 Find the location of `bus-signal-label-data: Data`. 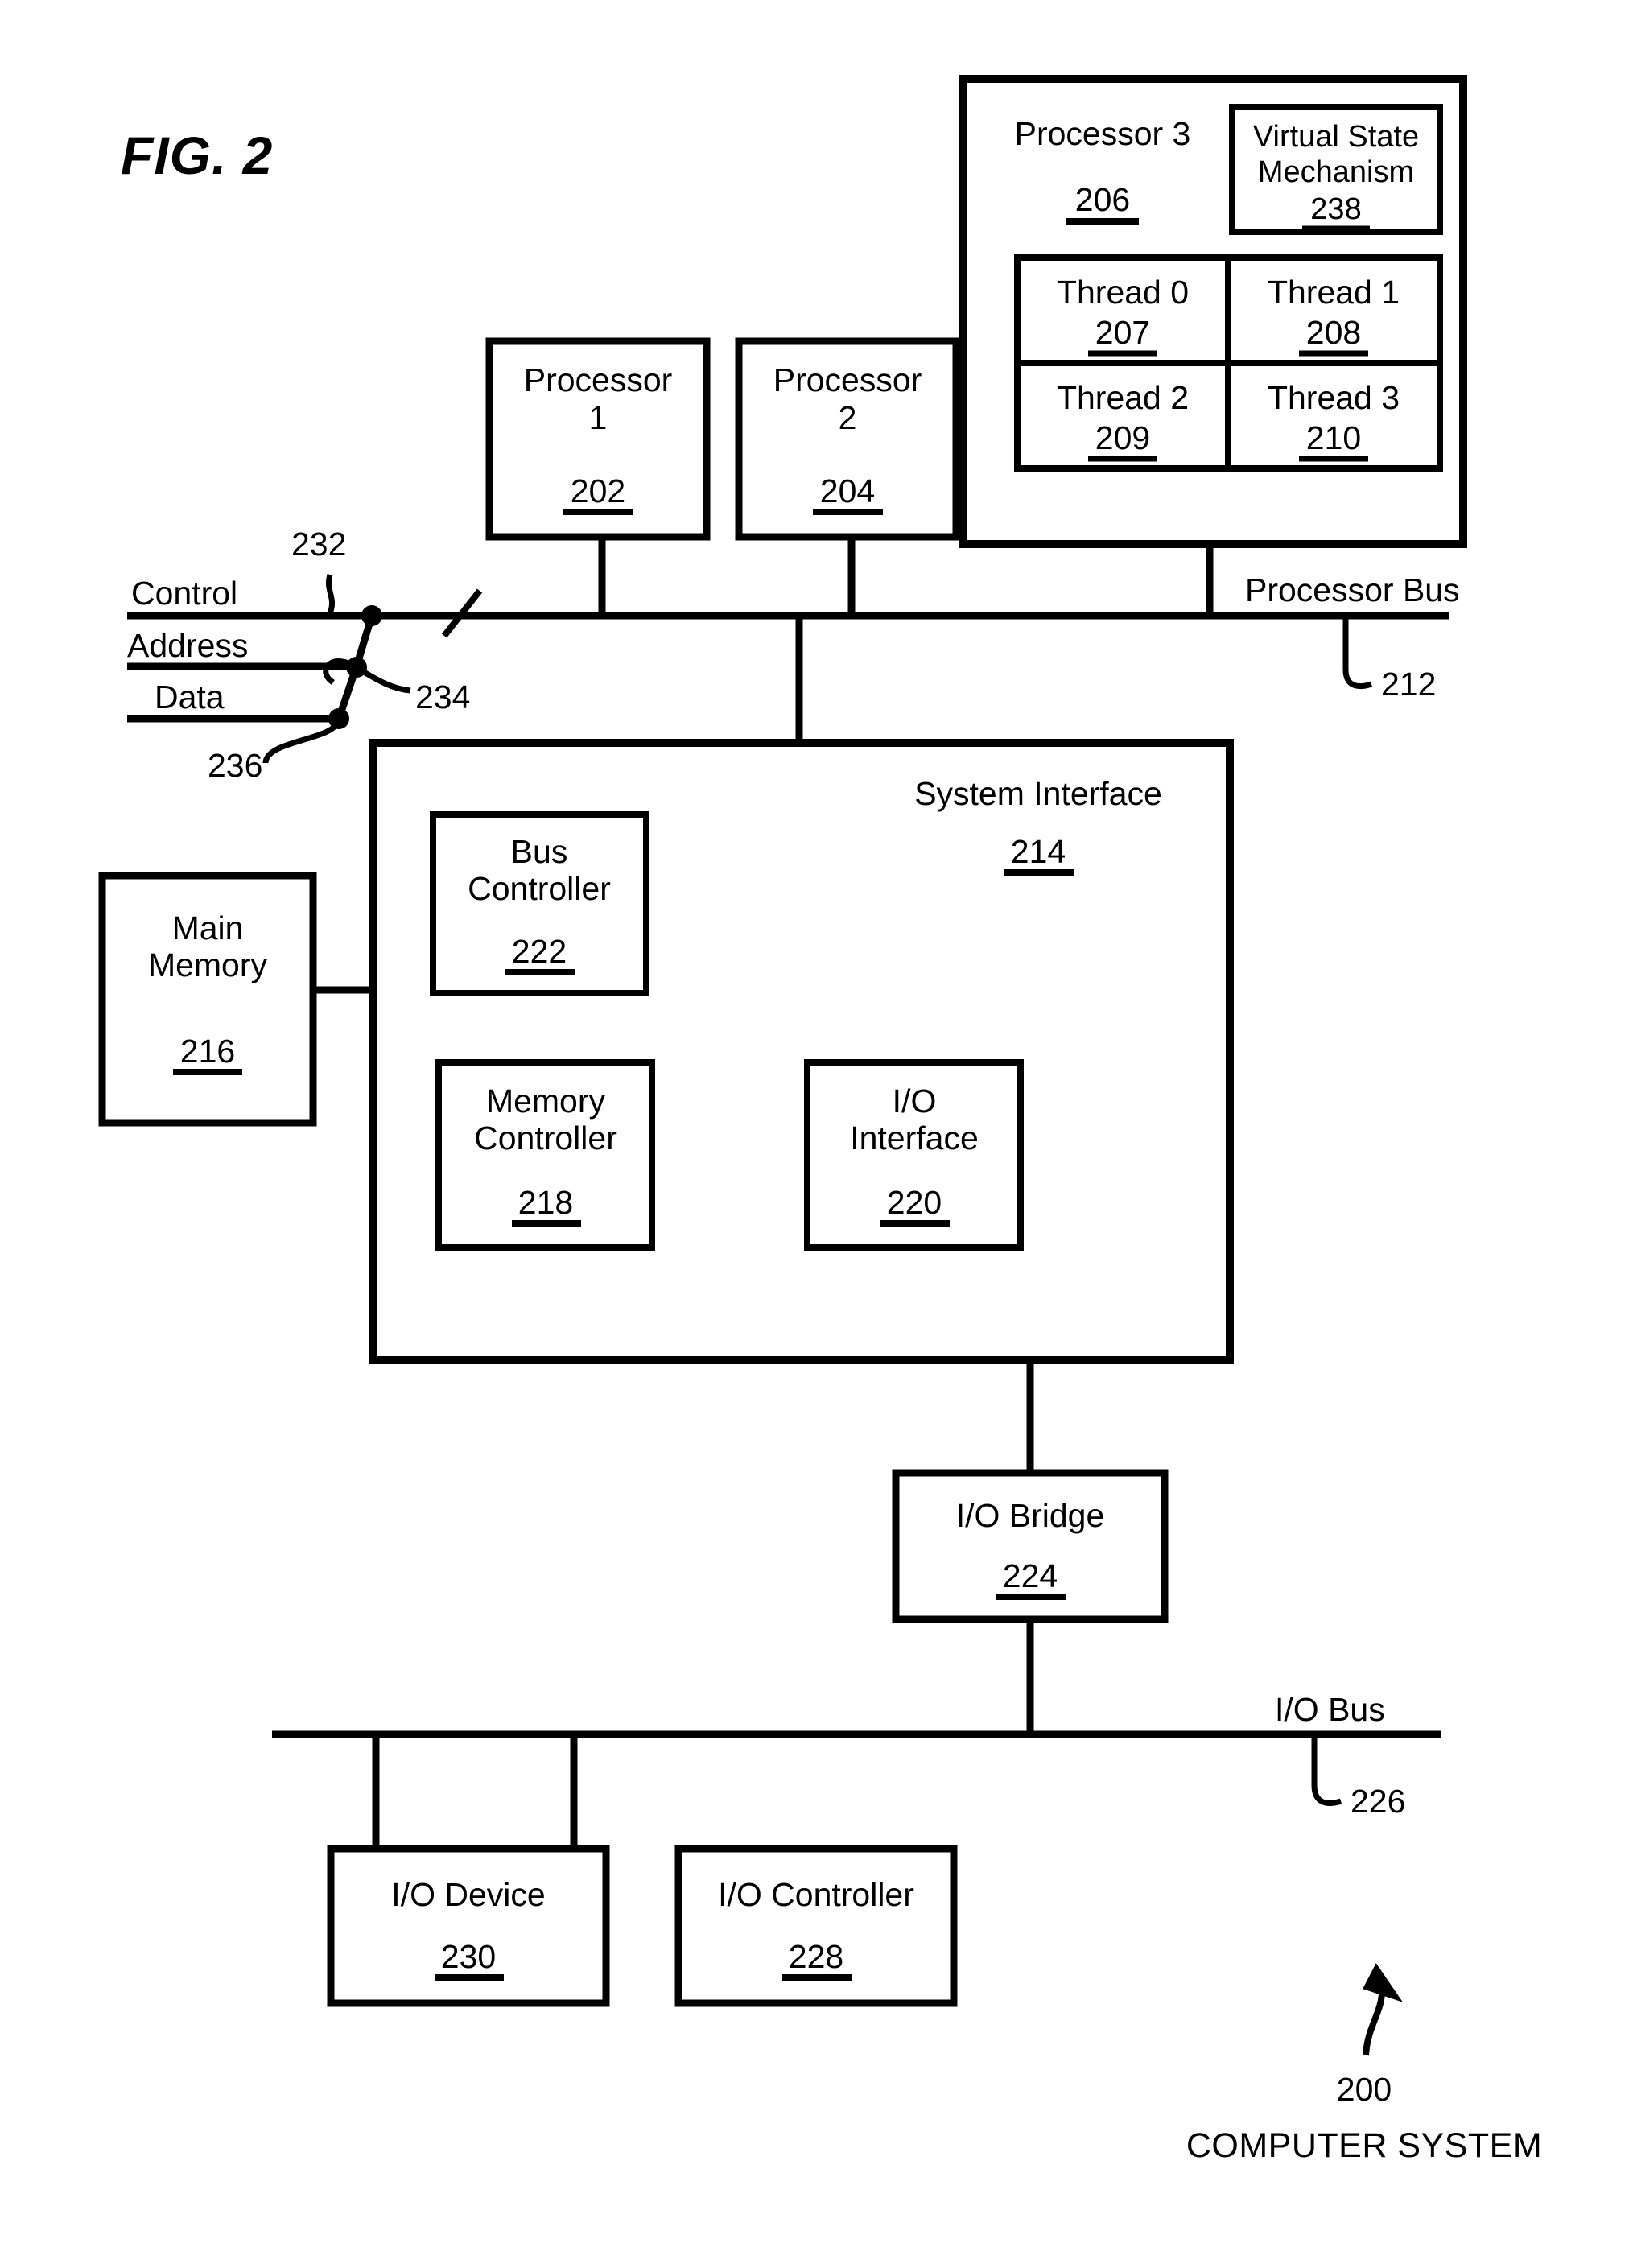

bus-signal-label-data: Data is located at coordinates (190, 696).